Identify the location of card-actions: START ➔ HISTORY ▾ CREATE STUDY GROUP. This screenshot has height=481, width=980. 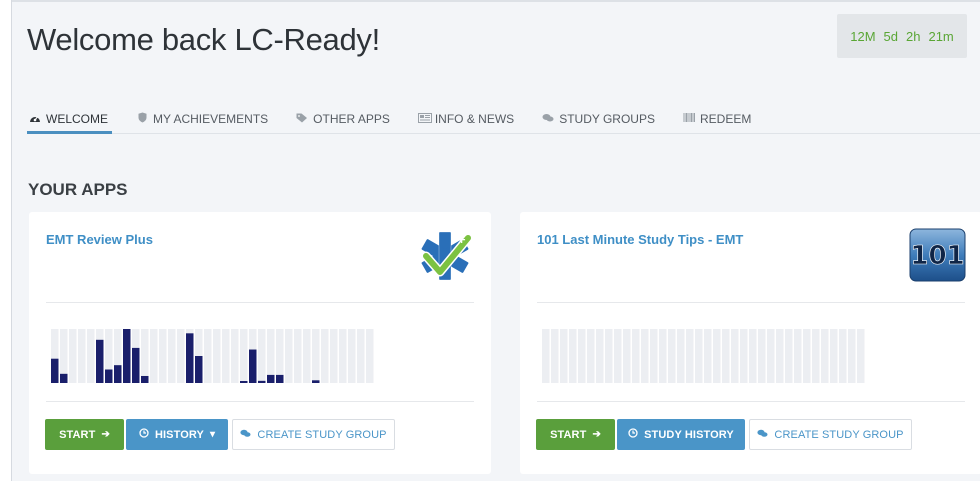
(220, 434).